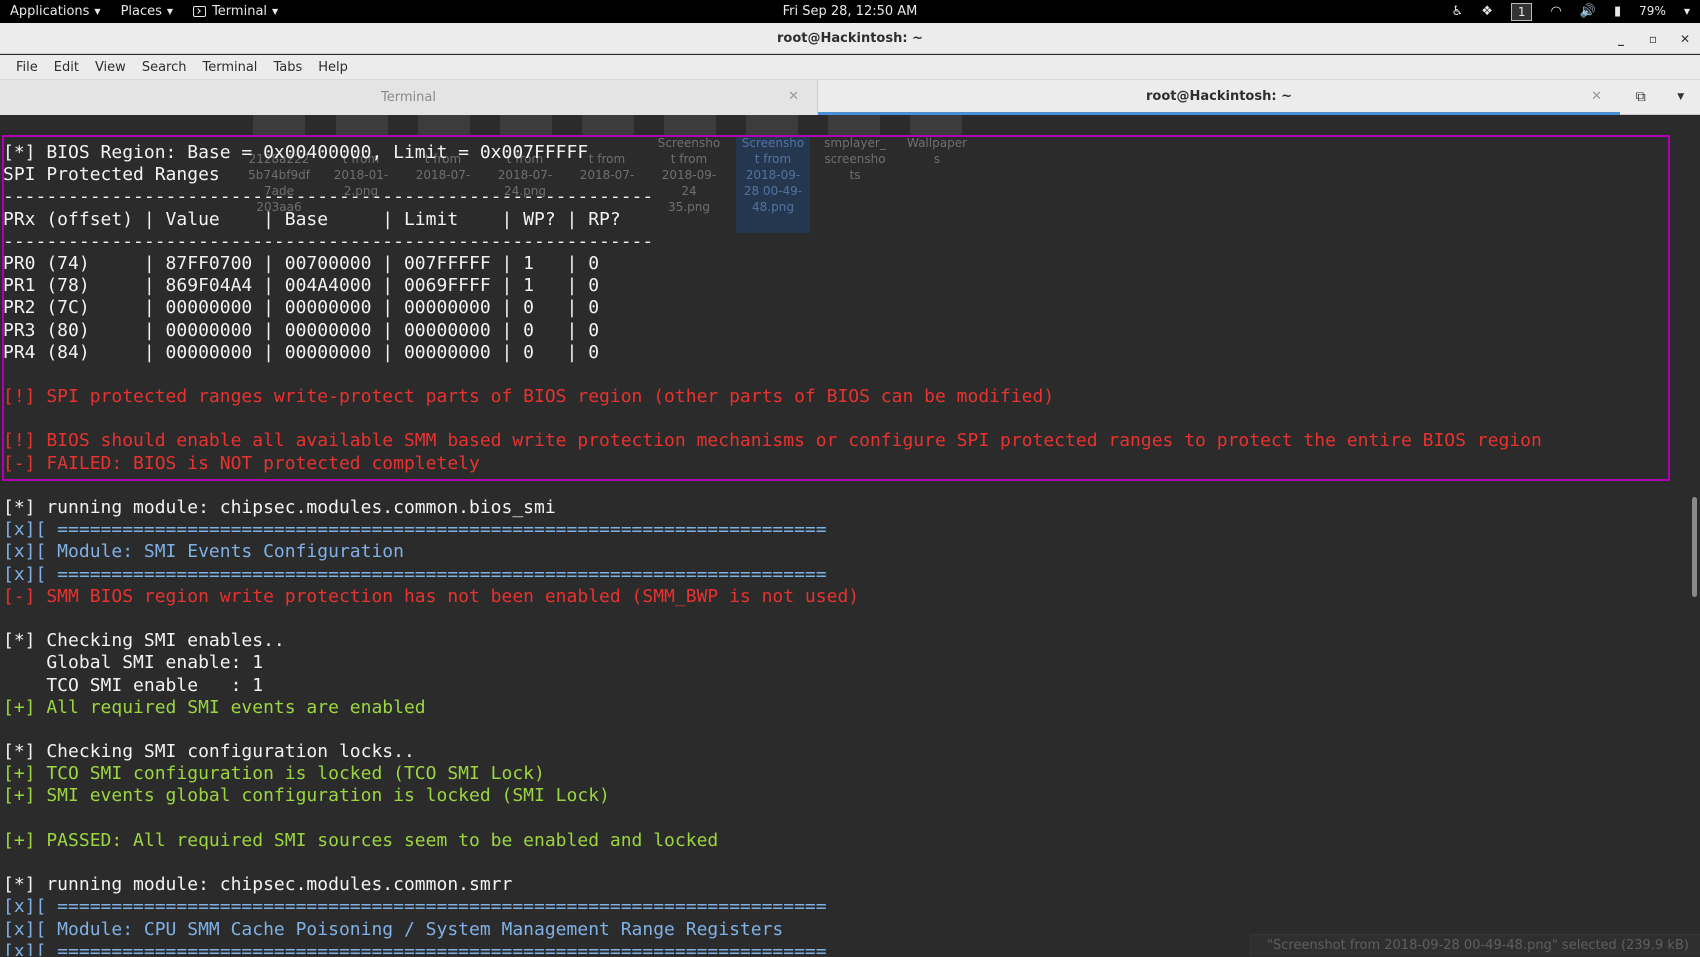 The image size is (1700, 957). I want to click on accessibility-icon: ♿, so click(1458, 11).